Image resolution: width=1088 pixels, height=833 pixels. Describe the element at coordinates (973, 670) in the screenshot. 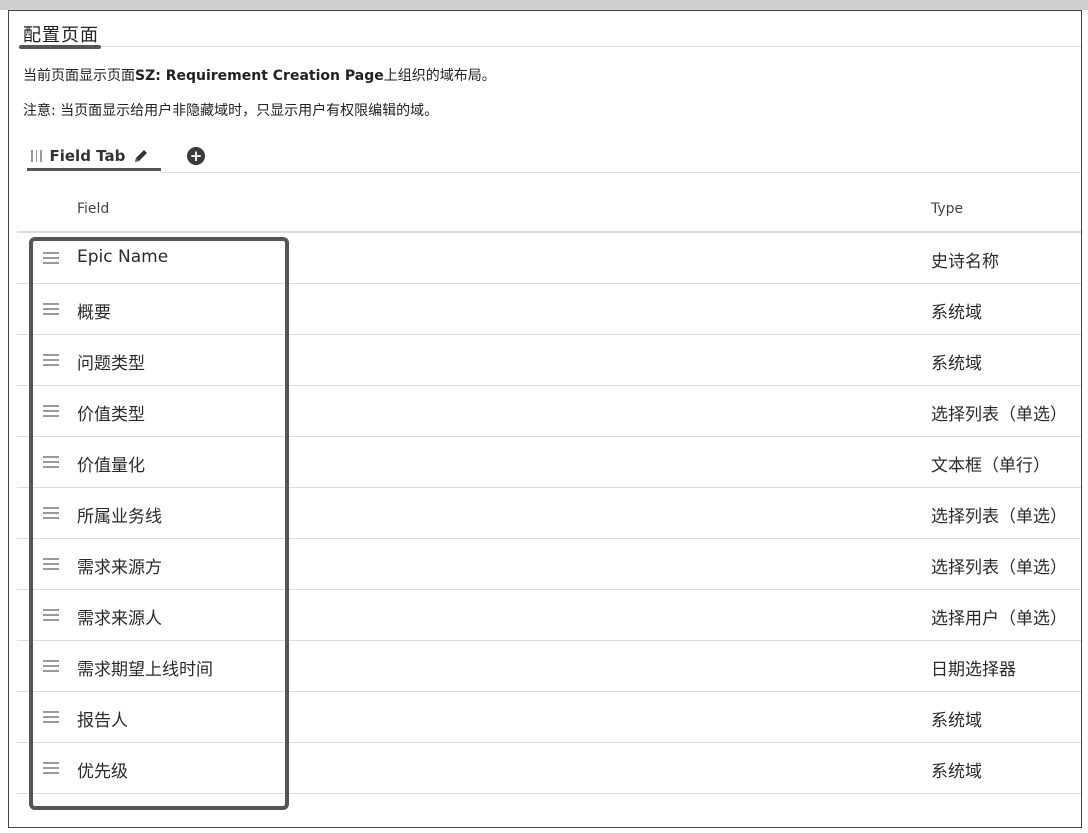

I see `field-type: 日期选择器` at that location.